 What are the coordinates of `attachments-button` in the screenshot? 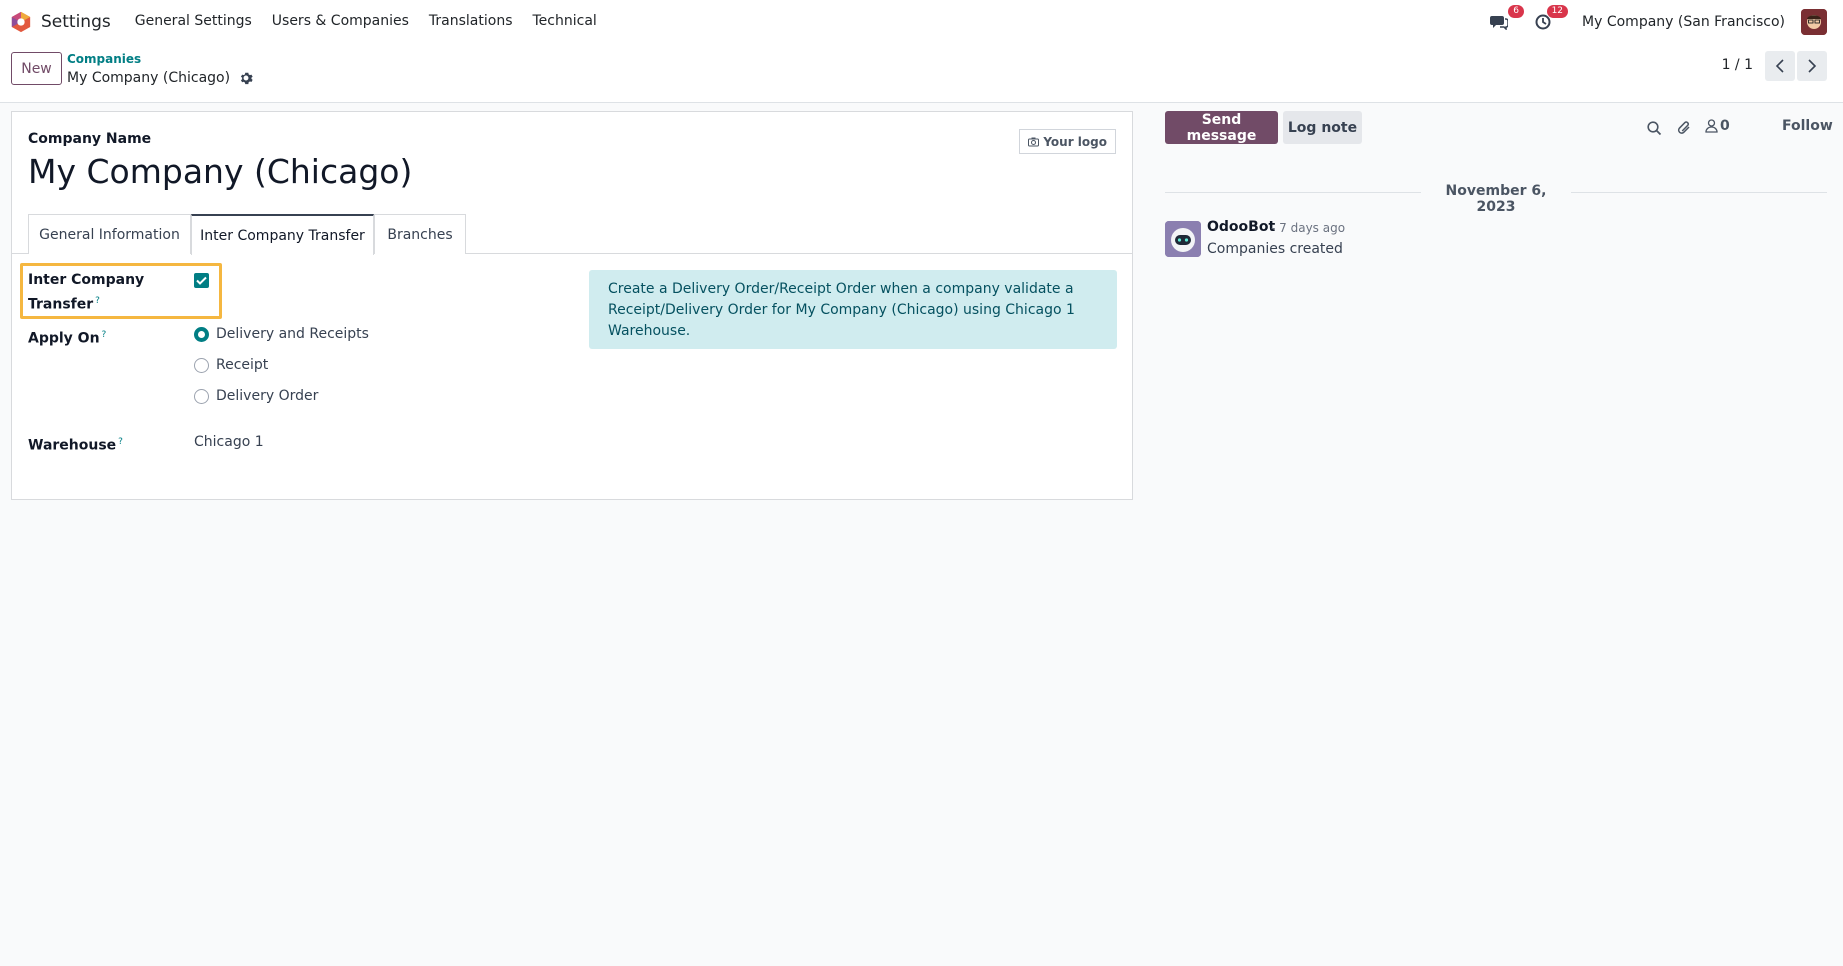 It's located at (1684, 128).